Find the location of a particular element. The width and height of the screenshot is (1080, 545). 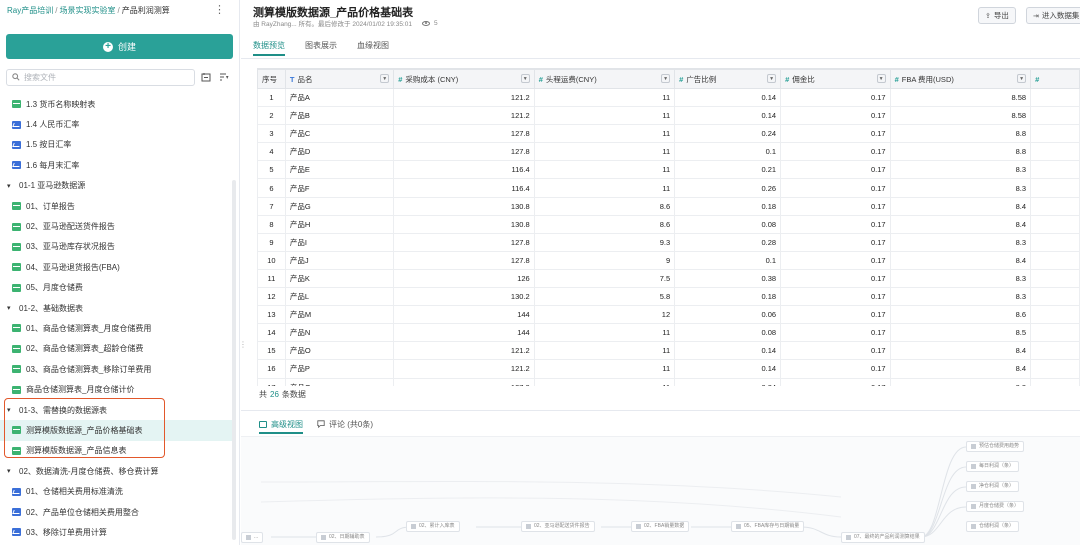

more-options-icon: ⋮ is located at coordinates (219, 9).